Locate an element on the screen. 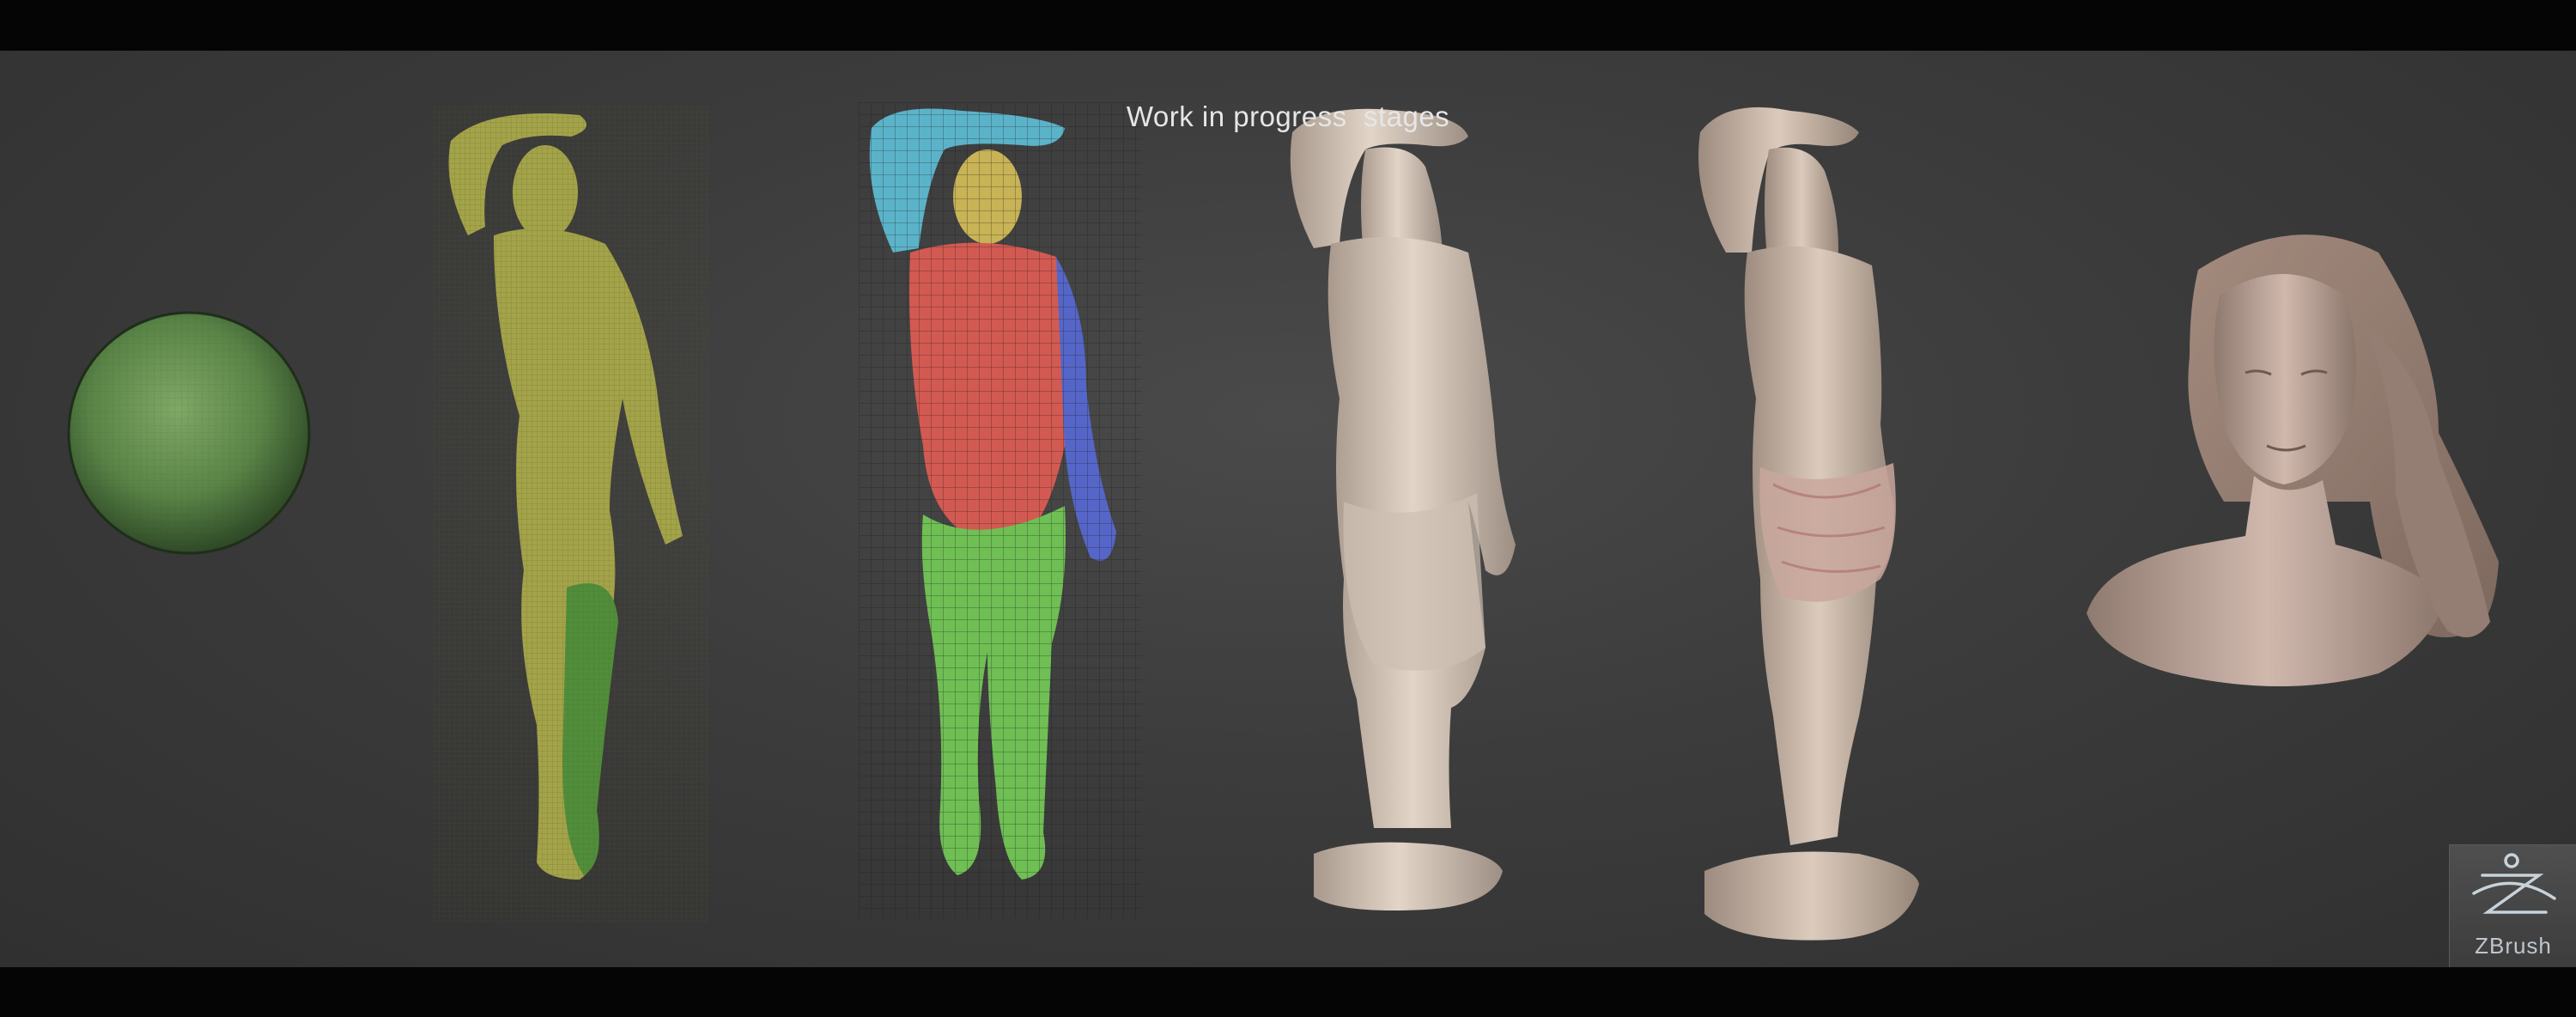 This screenshot has width=2576, height=1017. zbrush-logo-icon is located at coordinates (2514, 883).